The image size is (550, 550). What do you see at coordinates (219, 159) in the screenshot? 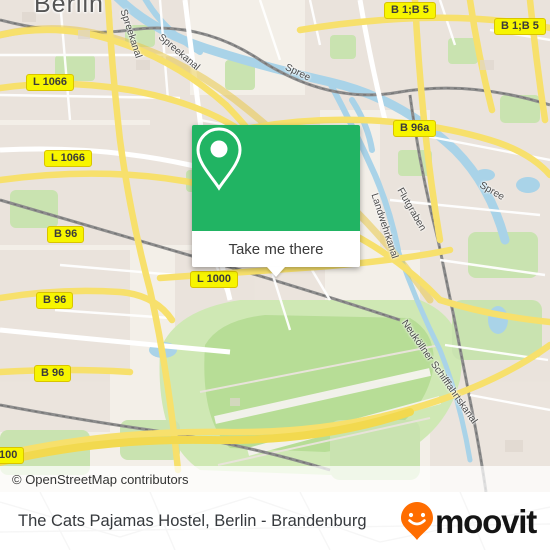
I see `map-pin-icon` at bounding box center [219, 159].